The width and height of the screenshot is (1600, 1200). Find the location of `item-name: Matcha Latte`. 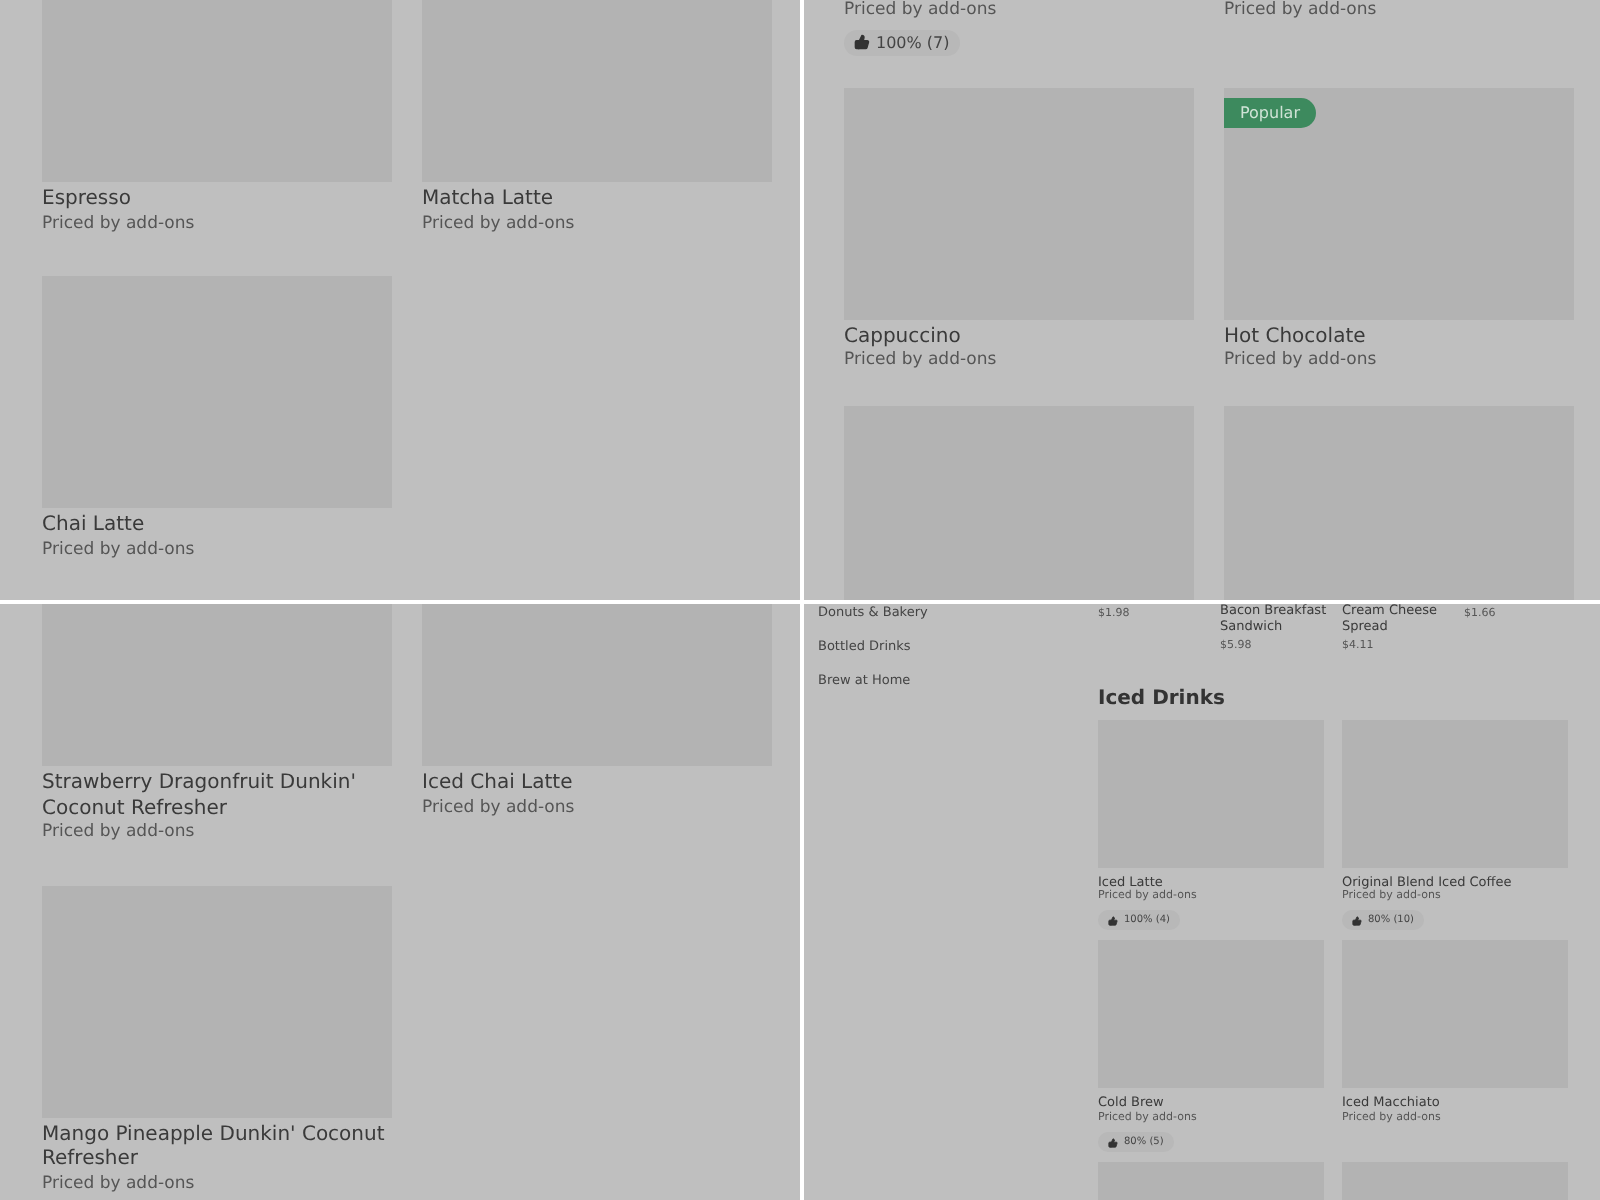

item-name: Matcha Latte is located at coordinates (597, 200).